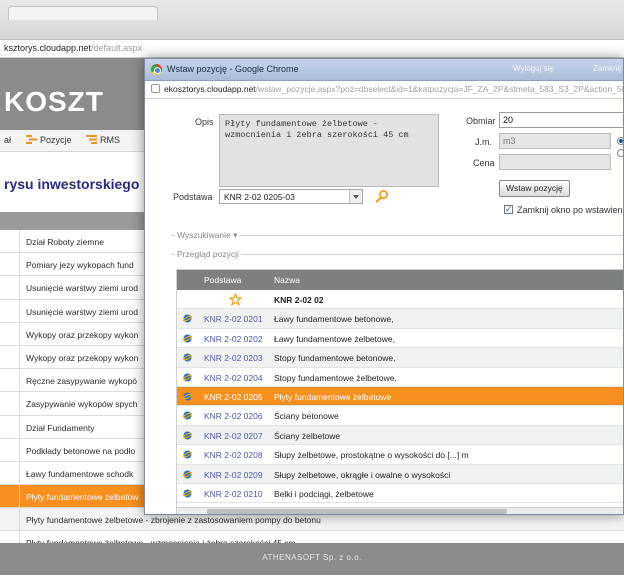 The height and width of the screenshot is (575, 624). Describe the element at coordinates (235, 299) in the screenshot. I see `favorite-star-icon` at that location.